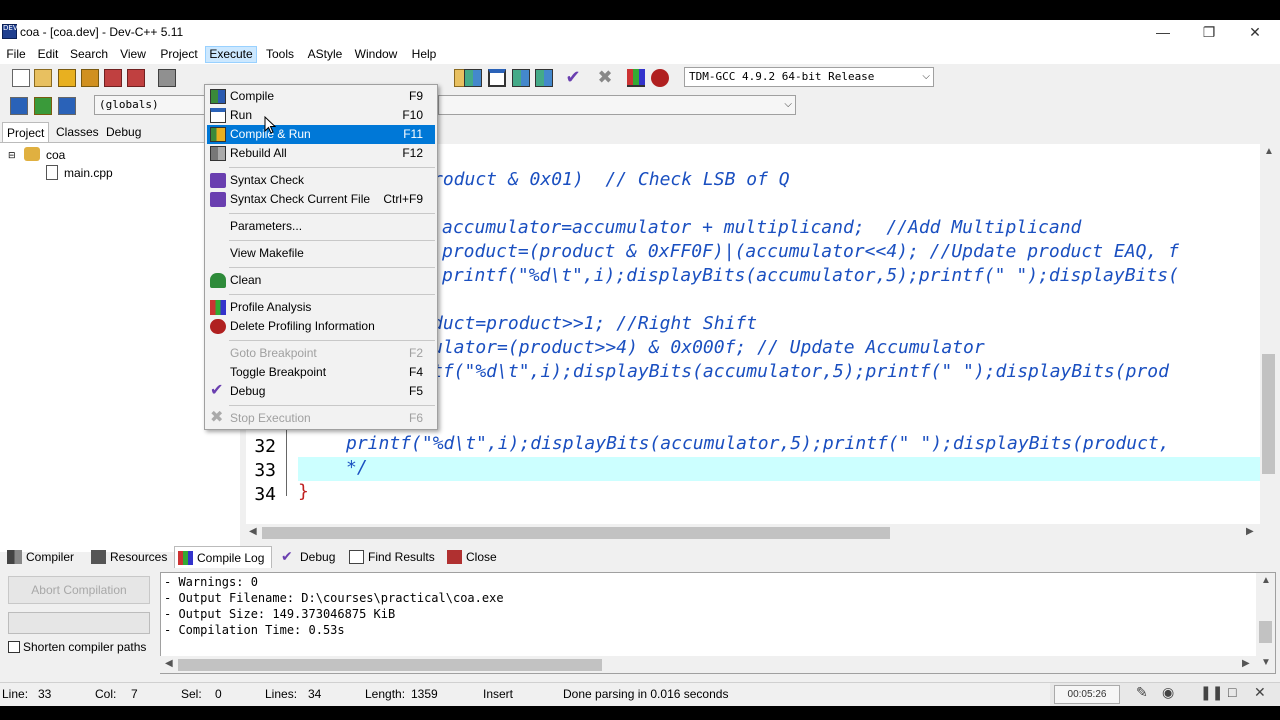  What do you see at coordinates (1260, 692) in the screenshot?
I see `close-icon: ✕` at bounding box center [1260, 692].